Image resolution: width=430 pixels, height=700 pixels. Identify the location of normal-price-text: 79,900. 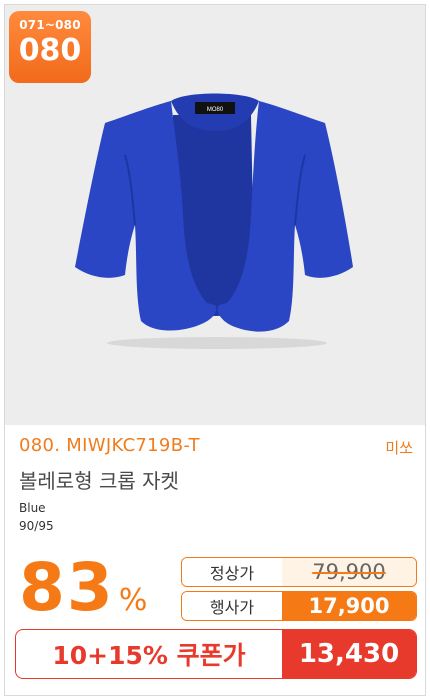
(349, 572).